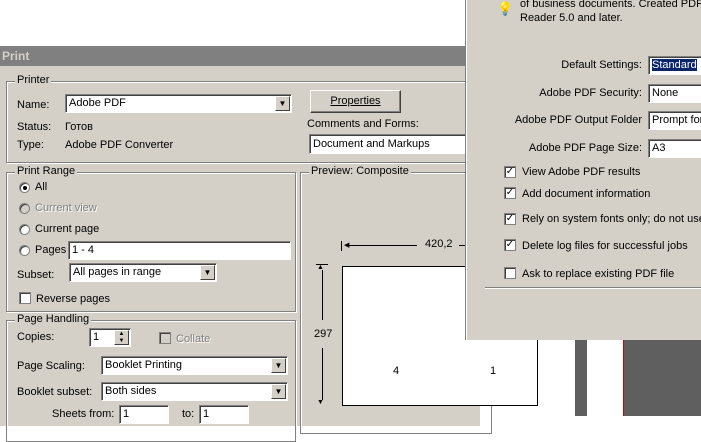  What do you see at coordinates (610, 5) in the screenshot?
I see `info-text-line1: of business documents. Created PDF` at bounding box center [610, 5].